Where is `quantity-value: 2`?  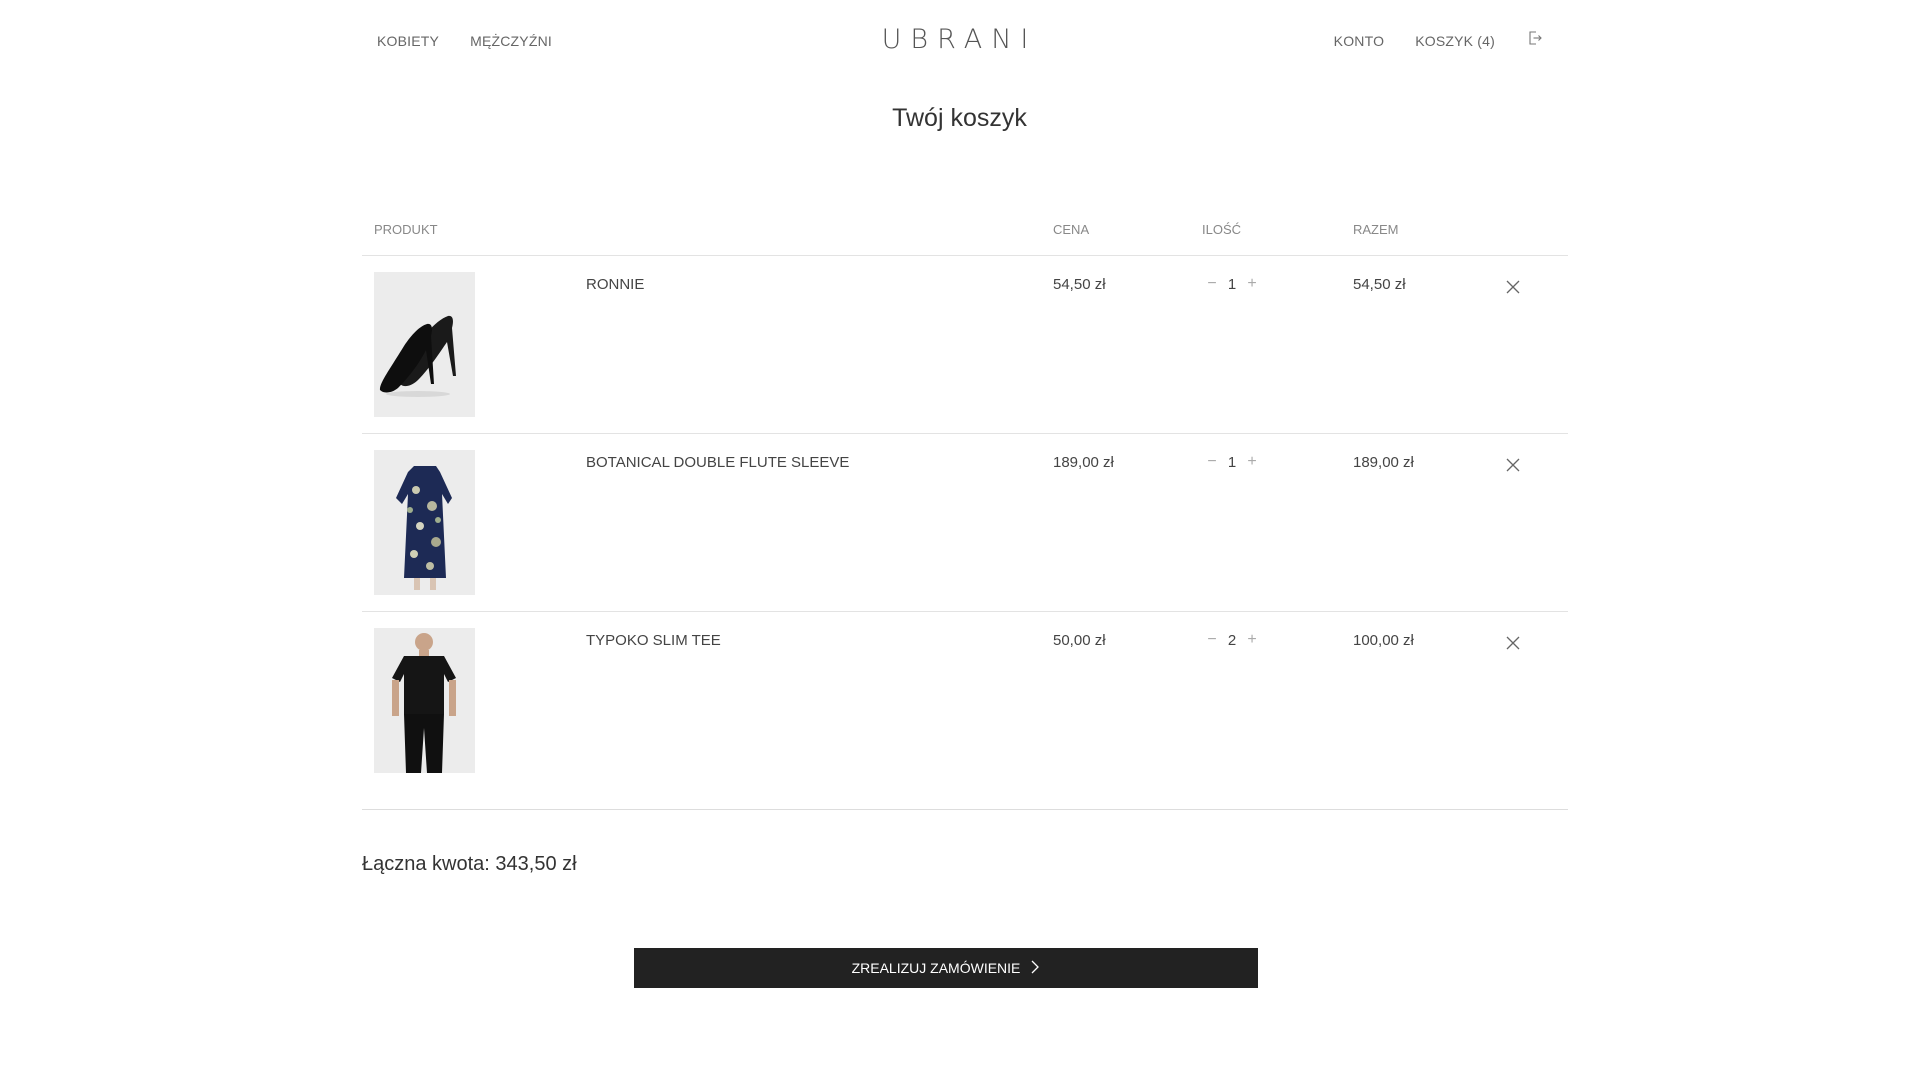 quantity-value: 2 is located at coordinates (1232, 640).